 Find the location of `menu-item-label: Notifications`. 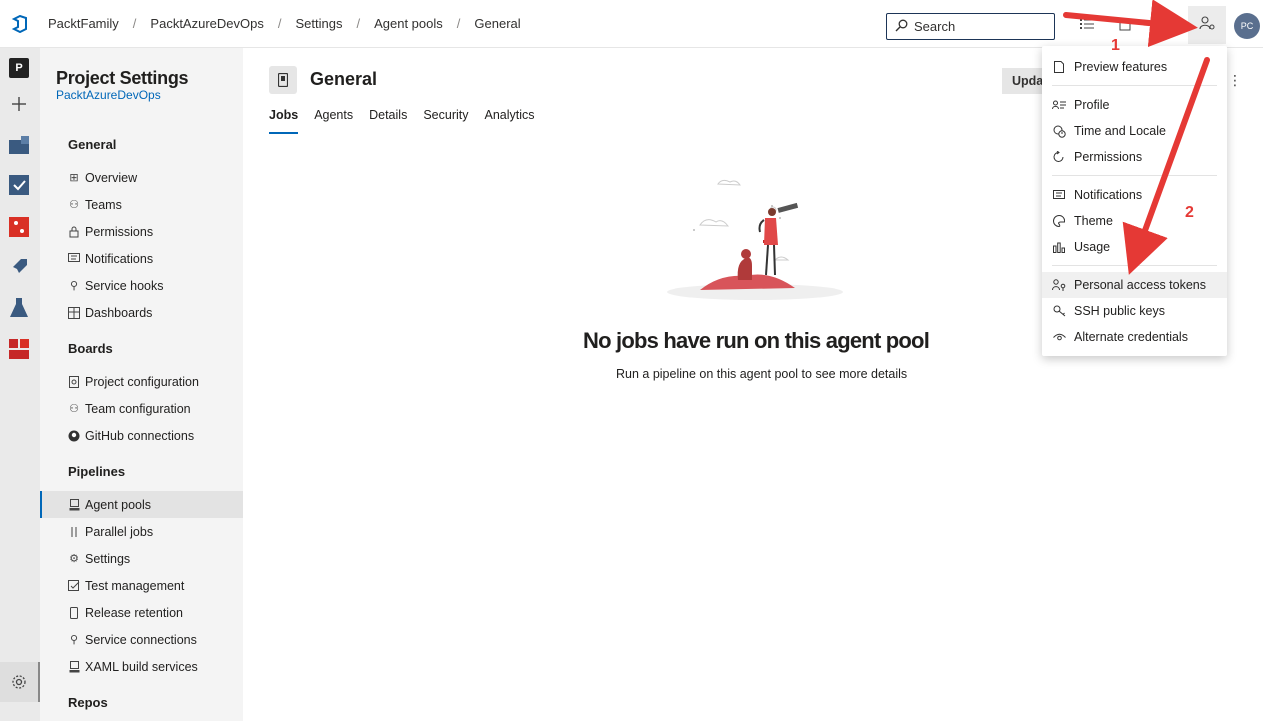

menu-item-label: Notifications is located at coordinates (1108, 195).